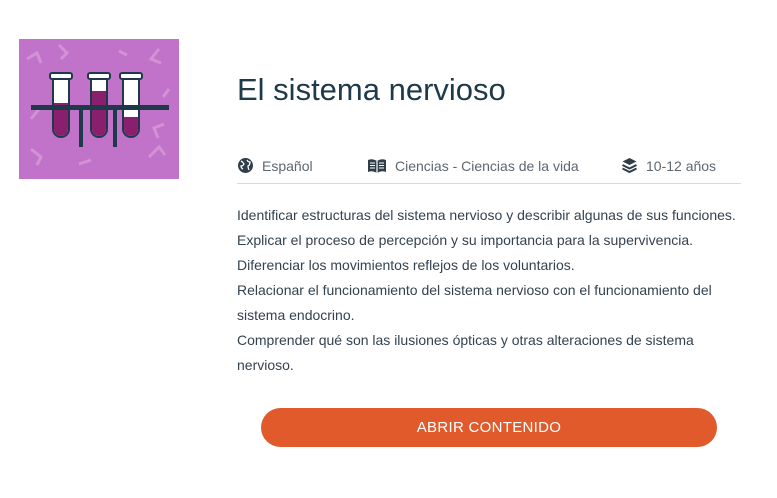 The image size is (777, 498). Describe the element at coordinates (287, 165) in the screenshot. I see `language-label: Español` at that location.